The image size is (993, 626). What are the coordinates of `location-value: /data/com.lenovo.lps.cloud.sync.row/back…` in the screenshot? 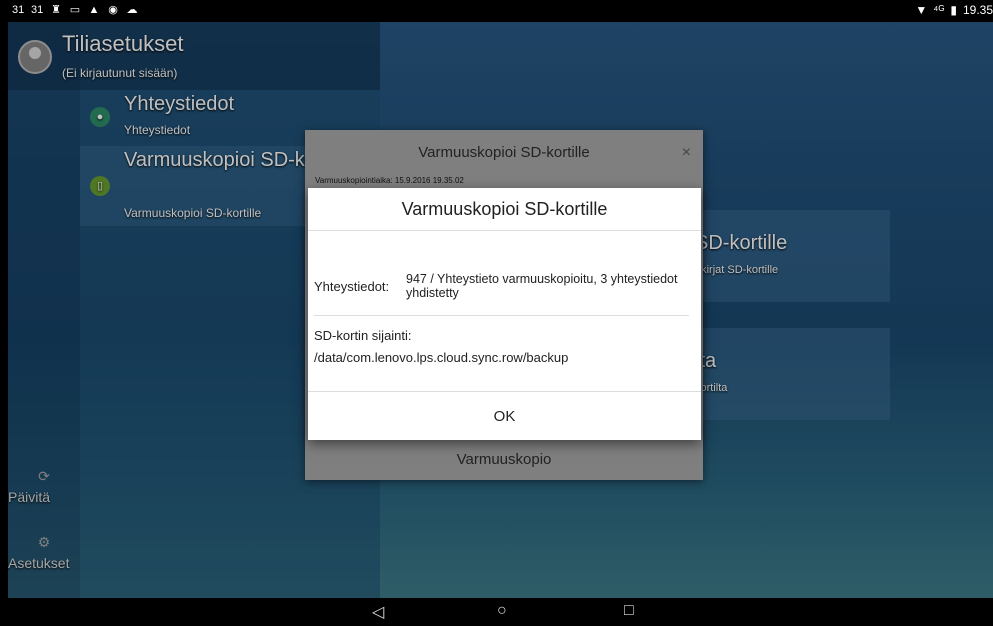 It's located at (441, 357).